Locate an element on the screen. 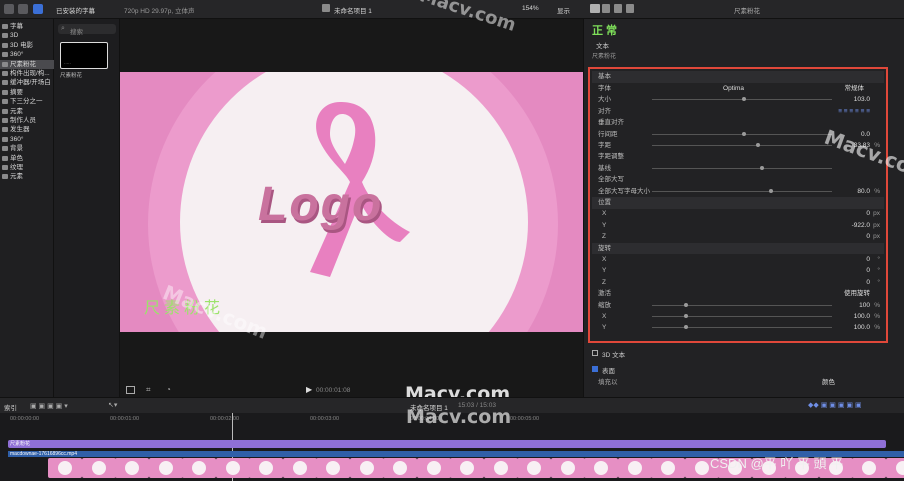 Image resolution: width=904 pixels, height=481 pixels. display-dropdown: 显示 is located at coordinates (563, 10).